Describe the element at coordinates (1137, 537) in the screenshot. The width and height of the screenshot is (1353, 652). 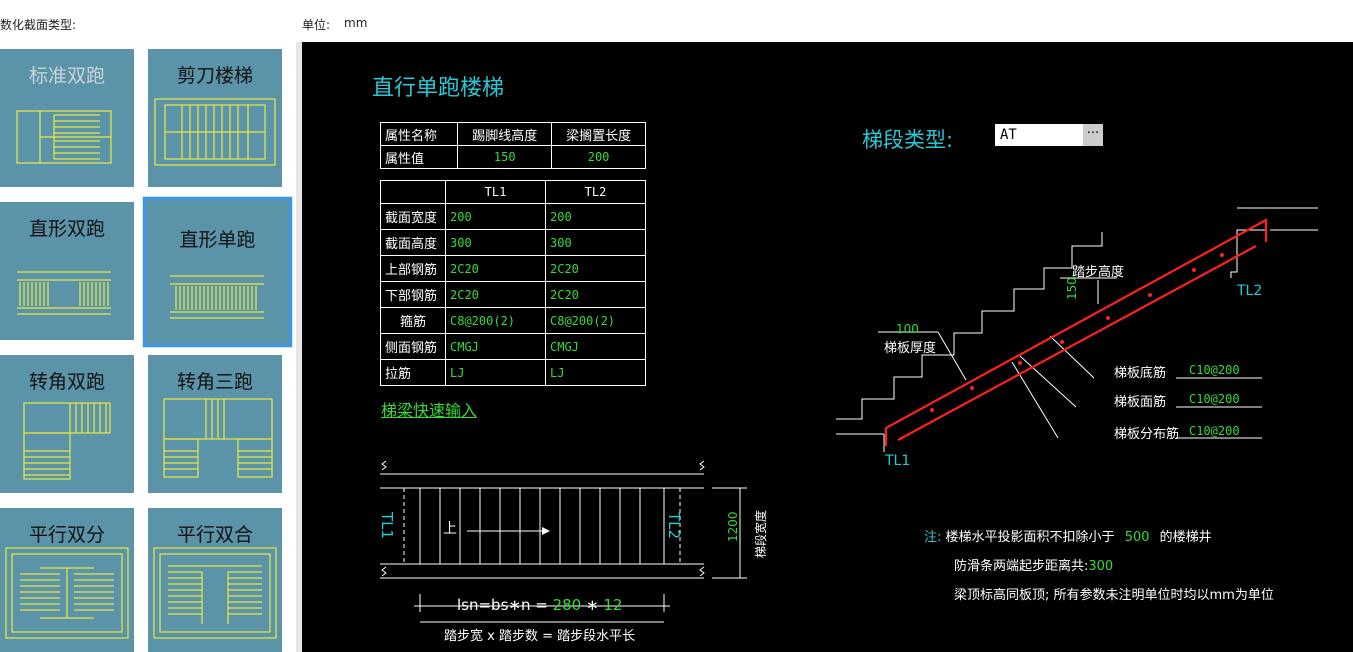
I see `note-stairwell-value: 500` at that location.